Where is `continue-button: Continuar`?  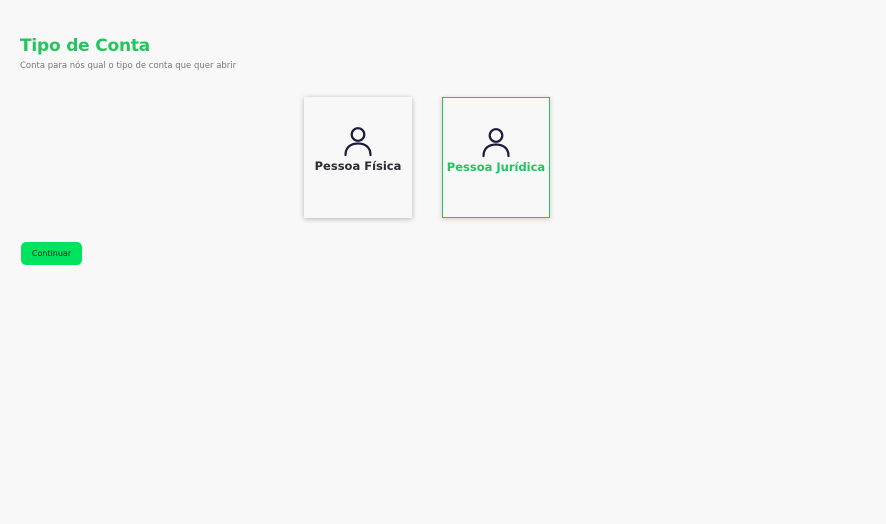
continue-button: Continuar is located at coordinates (51, 253).